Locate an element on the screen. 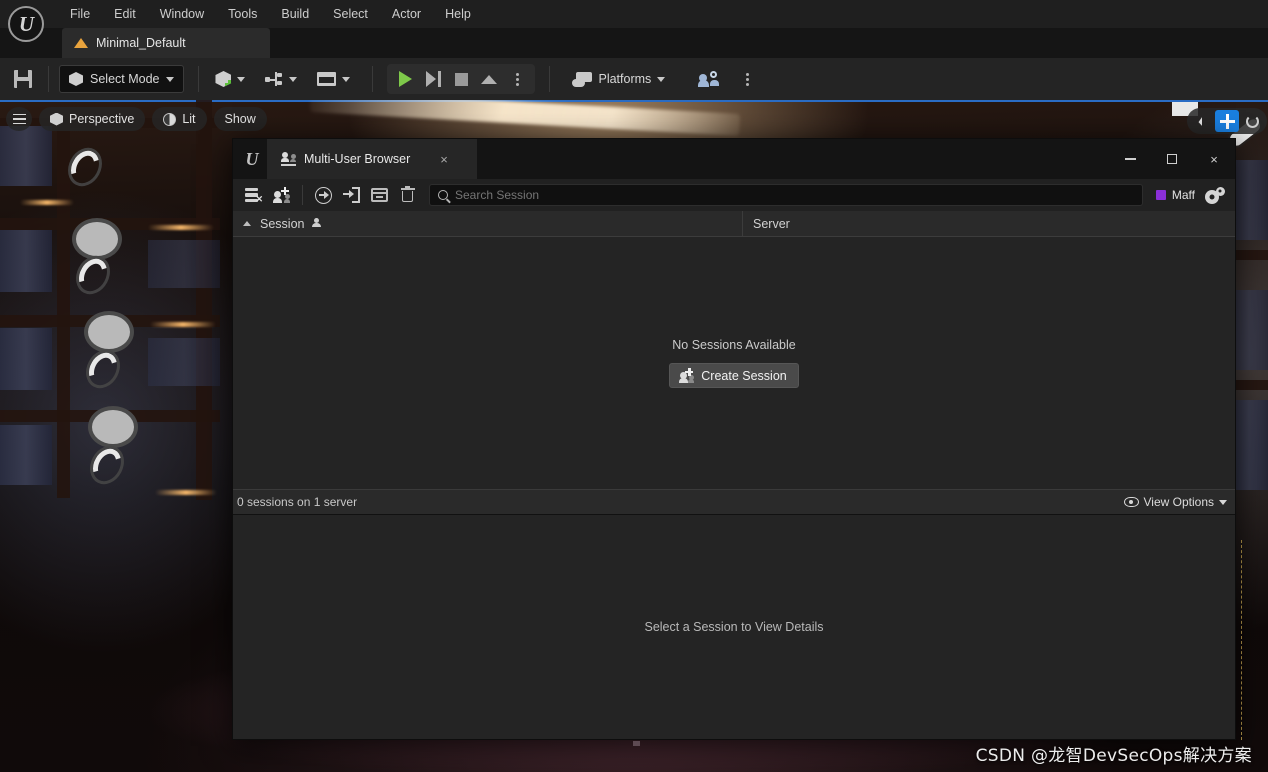 This screenshot has width=1268, height=772. search-input is located at coordinates (794, 195).